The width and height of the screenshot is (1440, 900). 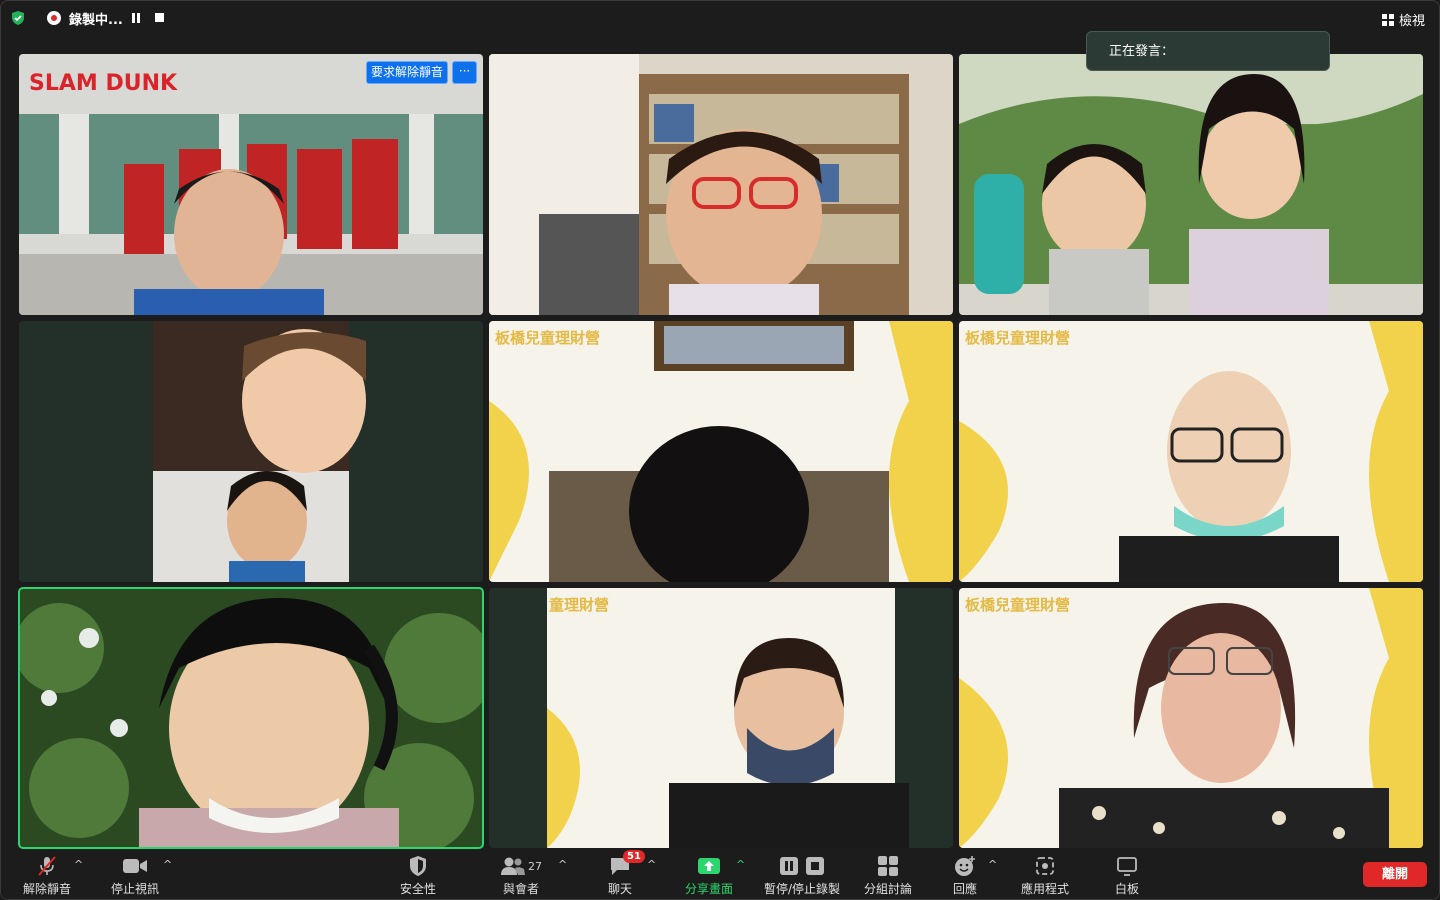 I want to click on pause-recording-icon, so click(x=136, y=18).